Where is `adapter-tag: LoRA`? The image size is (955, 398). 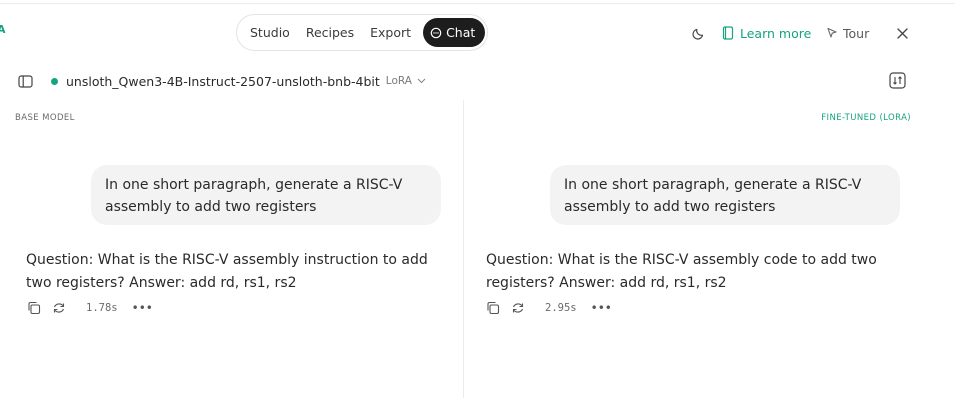 adapter-tag: LoRA is located at coordinates (398, 81).